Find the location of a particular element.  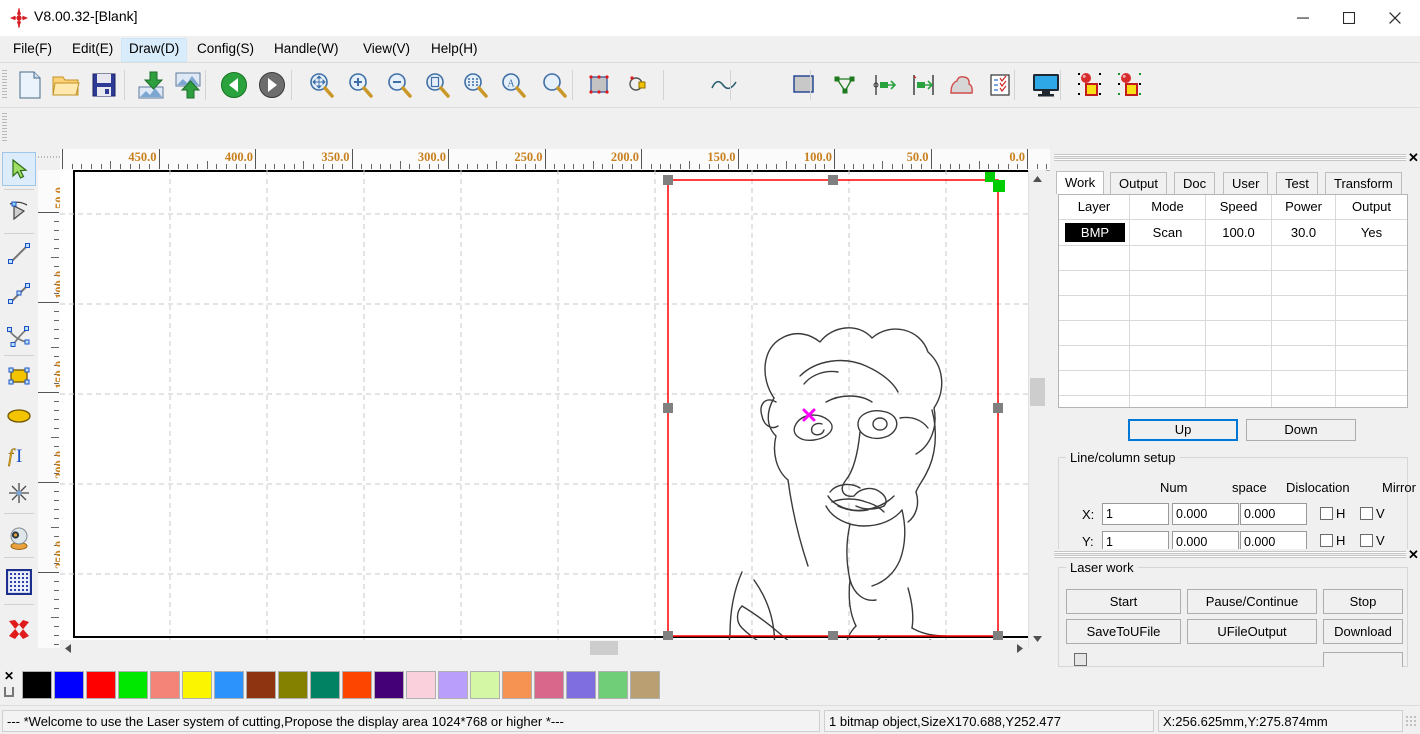

starburst-tool-icon is located at coordinates (19, 493).